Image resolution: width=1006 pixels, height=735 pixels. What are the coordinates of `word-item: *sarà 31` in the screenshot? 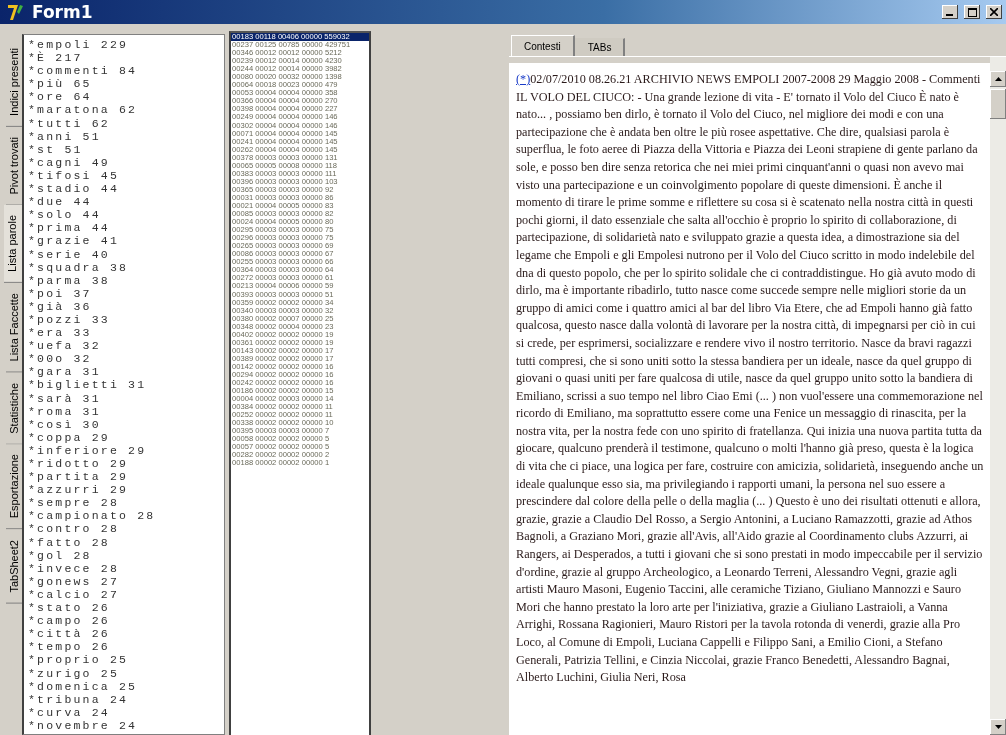 It's located at (64, 398).